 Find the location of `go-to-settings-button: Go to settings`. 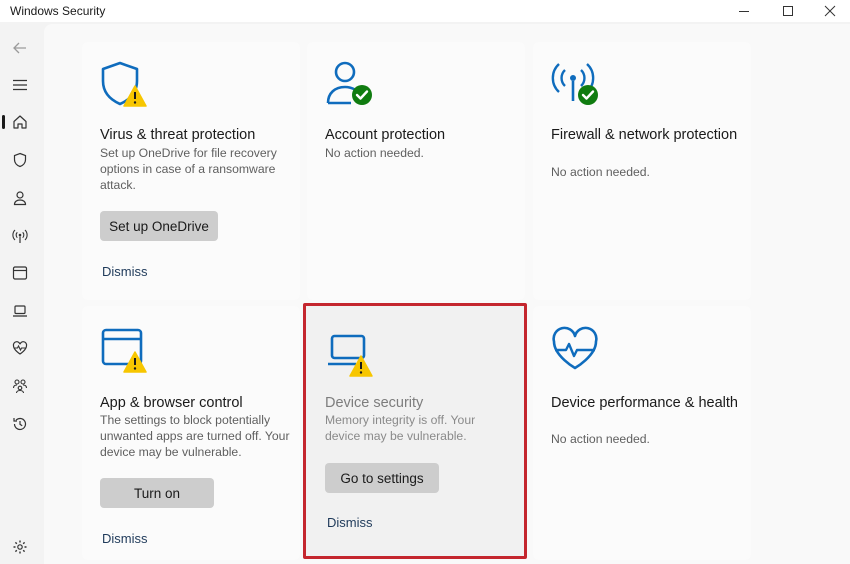

go-to-settings-button: Go to settings is located at coordinates (382, 478).